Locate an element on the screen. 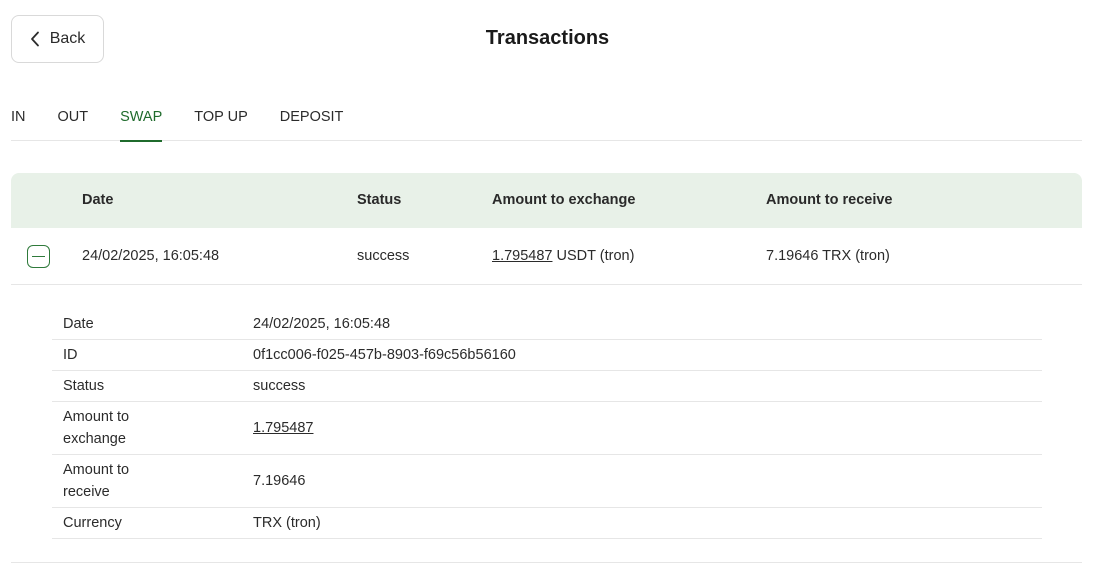 Image resolution: width=1095 pixels, height=564 pixels. detail-label: Amount to exchange is located at coordinates (96, 428).